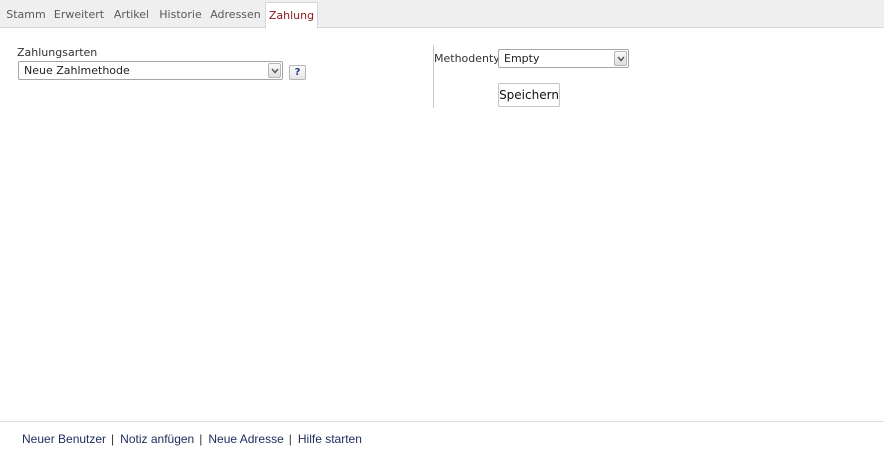 The width and height of the screenshot is (884, 455). I want to click on method-type-label: Methodentyp, so click(470, 58).